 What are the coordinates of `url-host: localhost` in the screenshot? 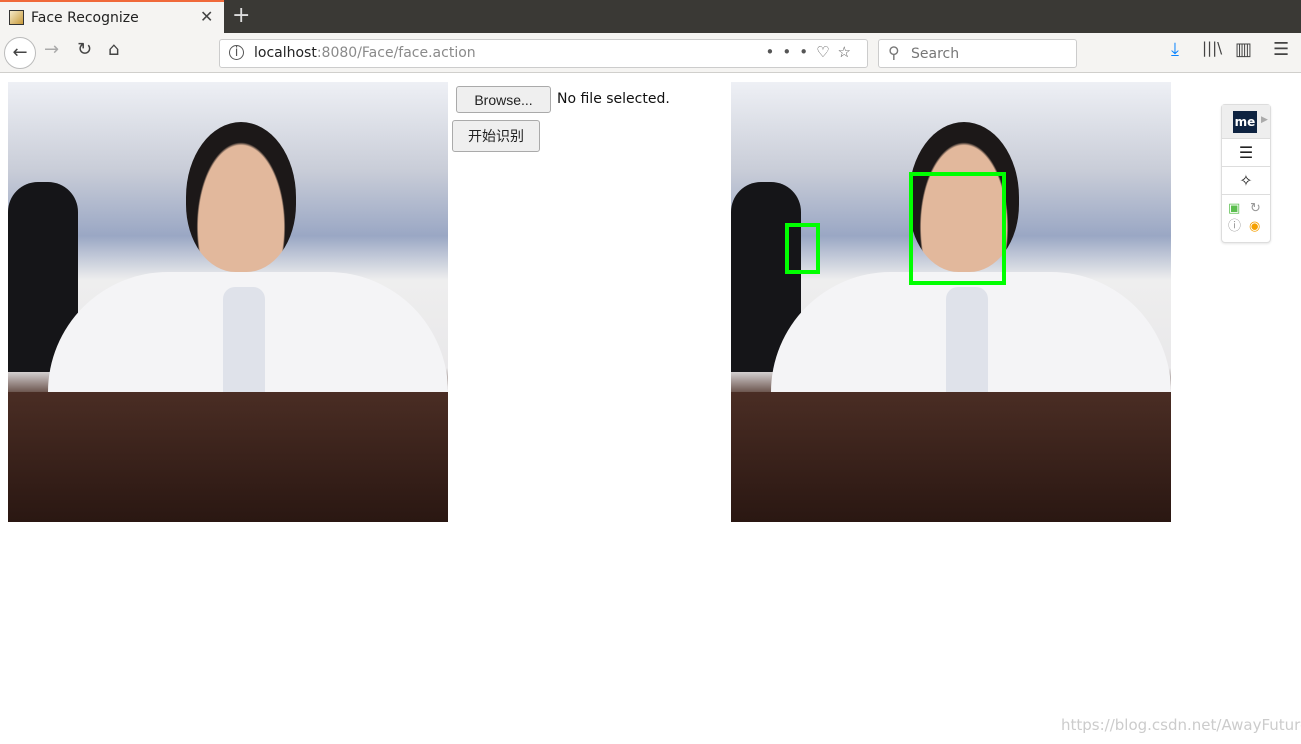 It's located at (285, 53).